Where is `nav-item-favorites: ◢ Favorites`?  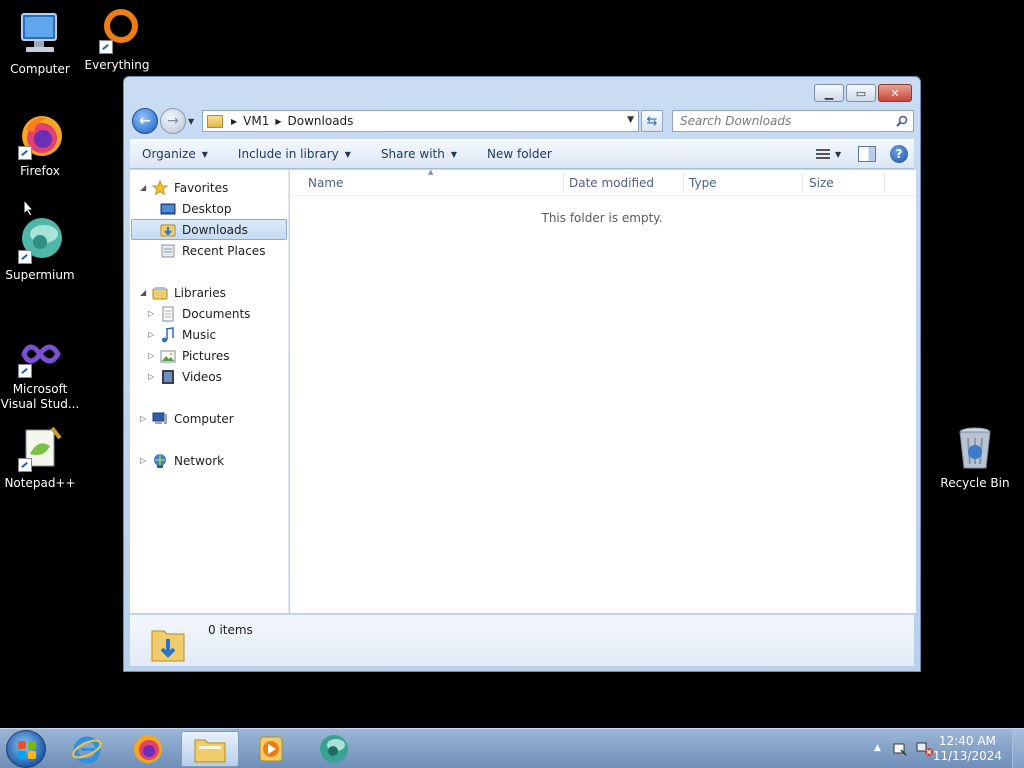
nav-item-favorites: ◢ Favorites is located at coordinates (184, 187).